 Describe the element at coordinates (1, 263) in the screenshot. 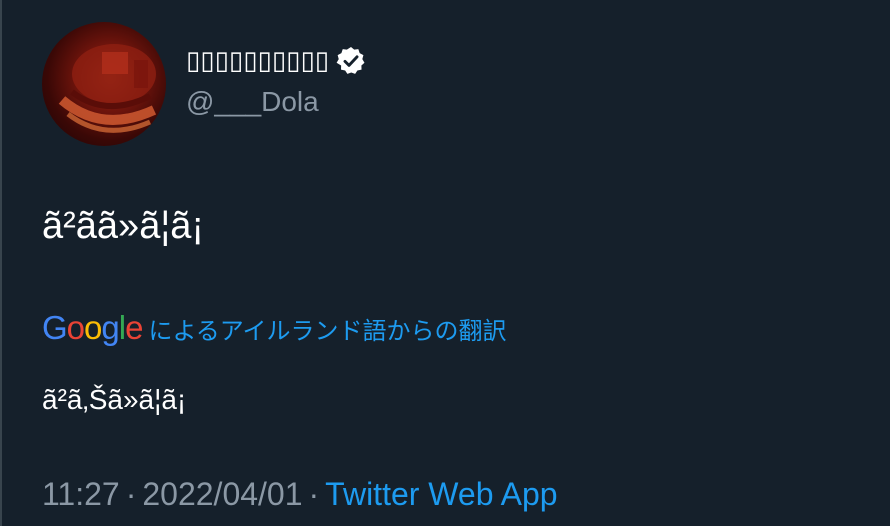

I see `left-border` at that location.